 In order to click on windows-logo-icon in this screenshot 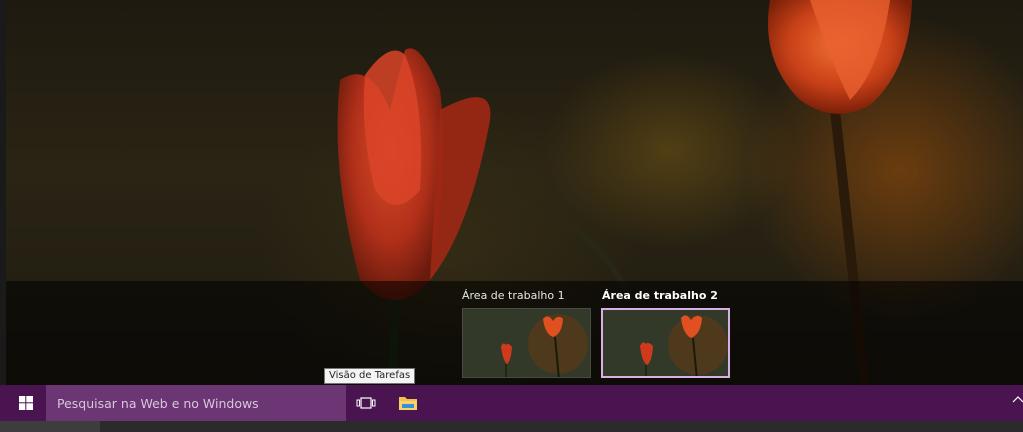, I will do `click(26, 403)`.